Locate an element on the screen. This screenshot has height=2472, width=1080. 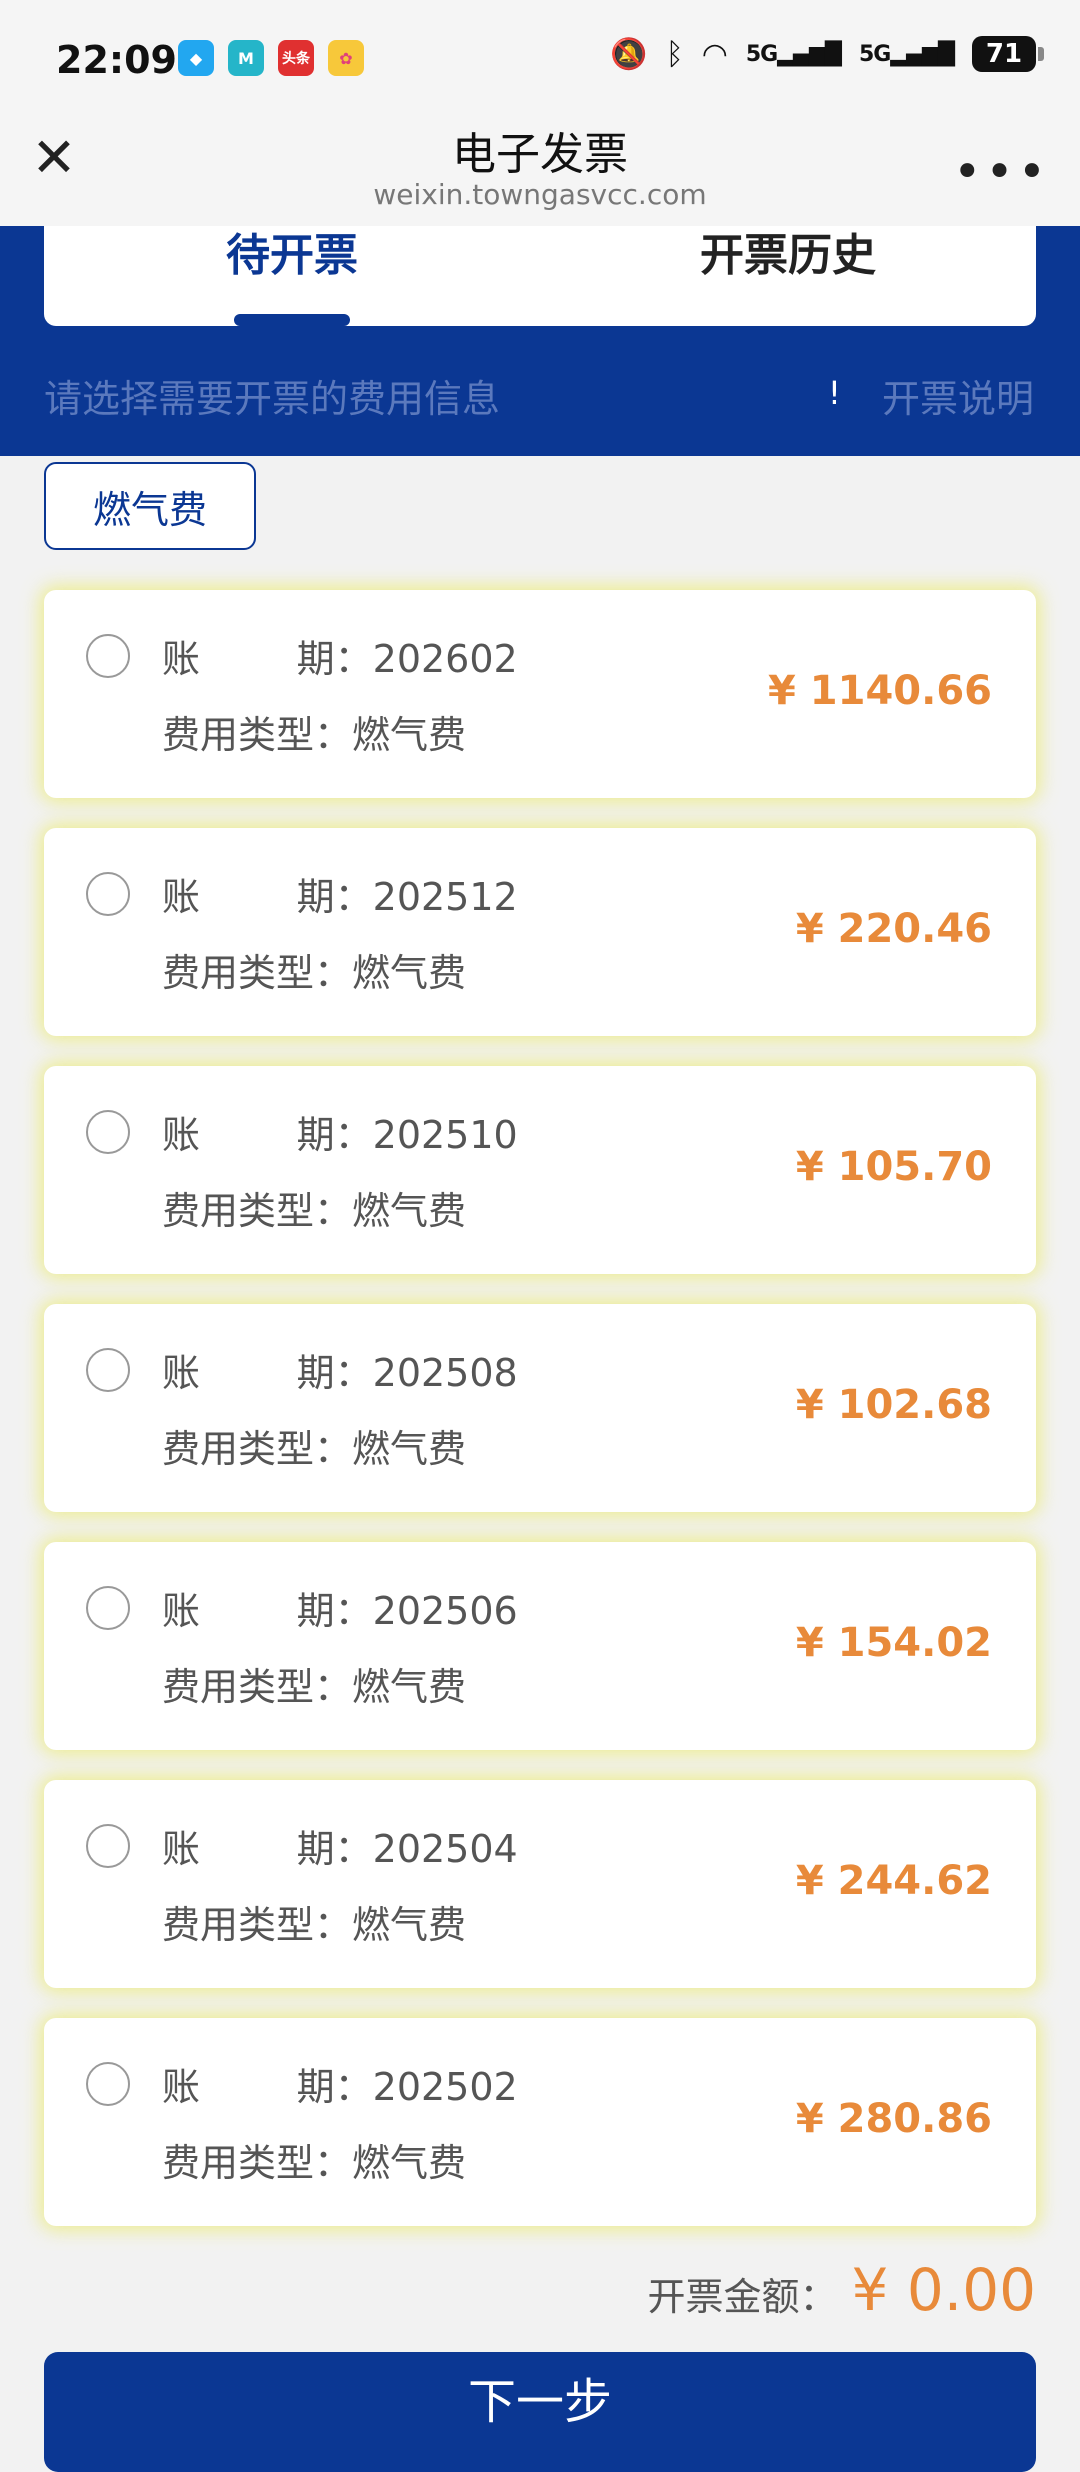
bill-period: 账 期：202502 is located at coordinates (340, 2087).